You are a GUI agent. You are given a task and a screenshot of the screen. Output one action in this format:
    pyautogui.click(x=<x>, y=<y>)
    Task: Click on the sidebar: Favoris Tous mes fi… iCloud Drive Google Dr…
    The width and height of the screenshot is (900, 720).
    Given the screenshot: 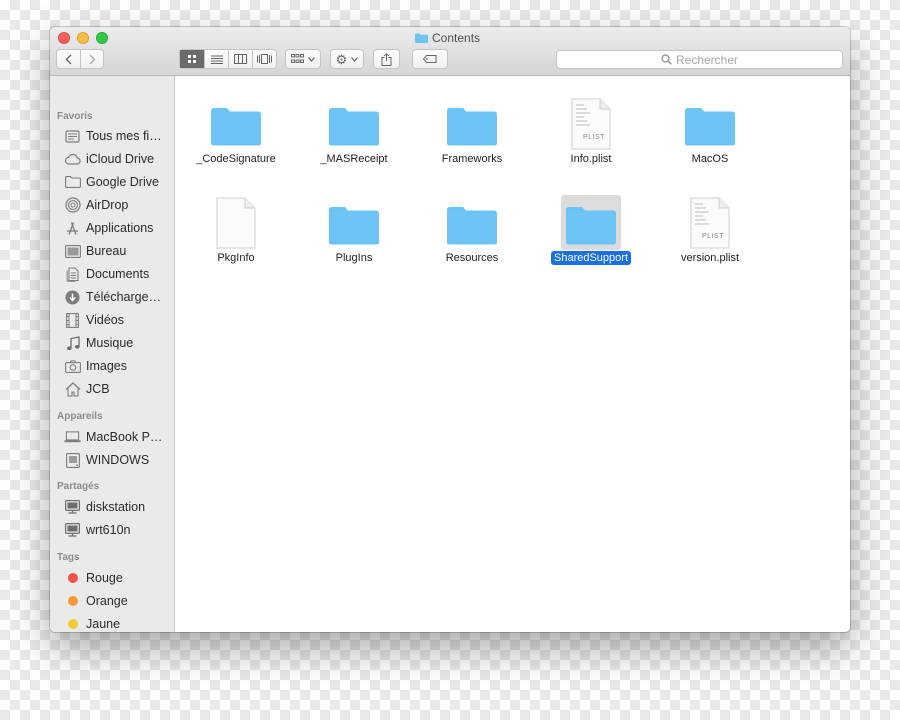 What is the action you would take?
    pyautogui.click(x=112, y=354)
    